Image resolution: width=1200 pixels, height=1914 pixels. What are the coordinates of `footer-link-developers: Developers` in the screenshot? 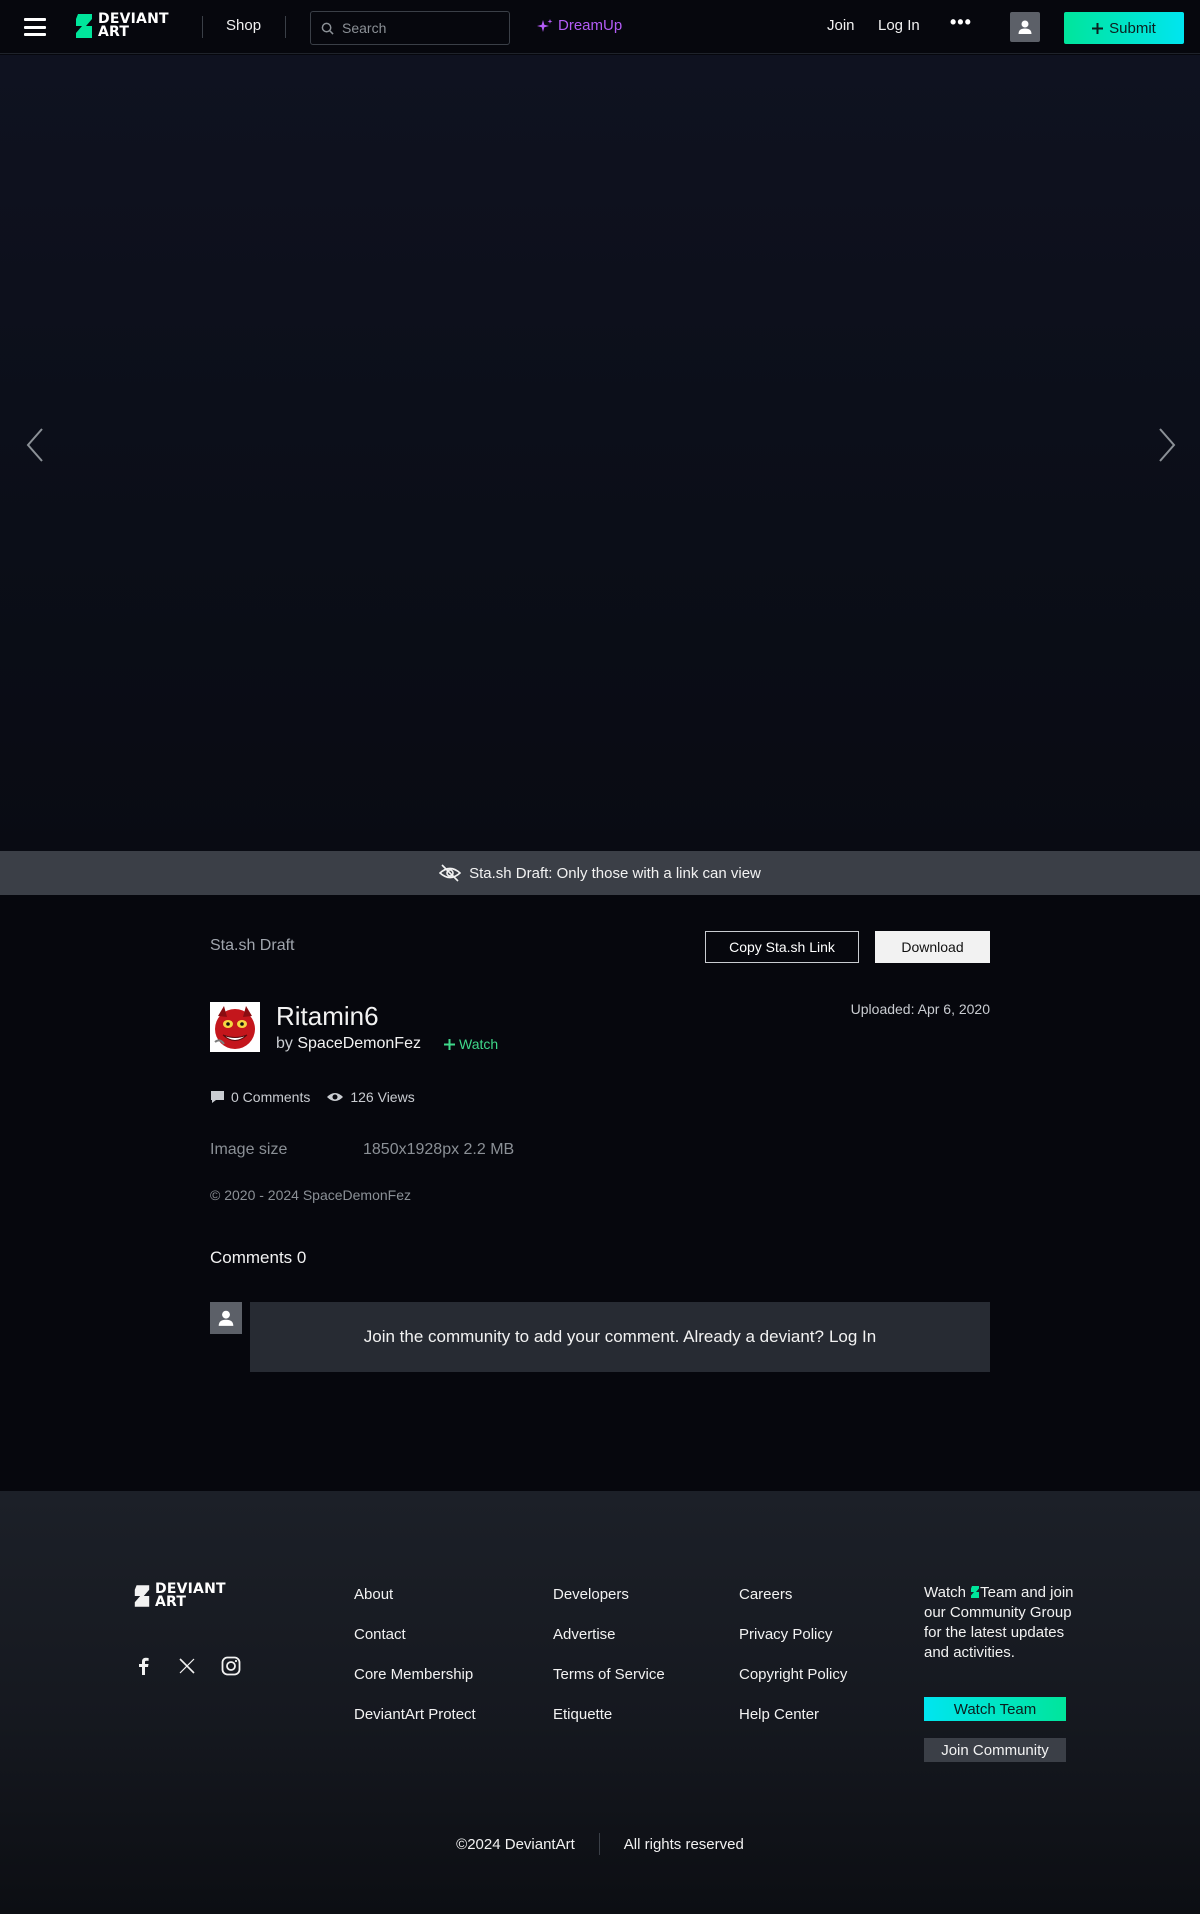 It's located at (609, 1595).